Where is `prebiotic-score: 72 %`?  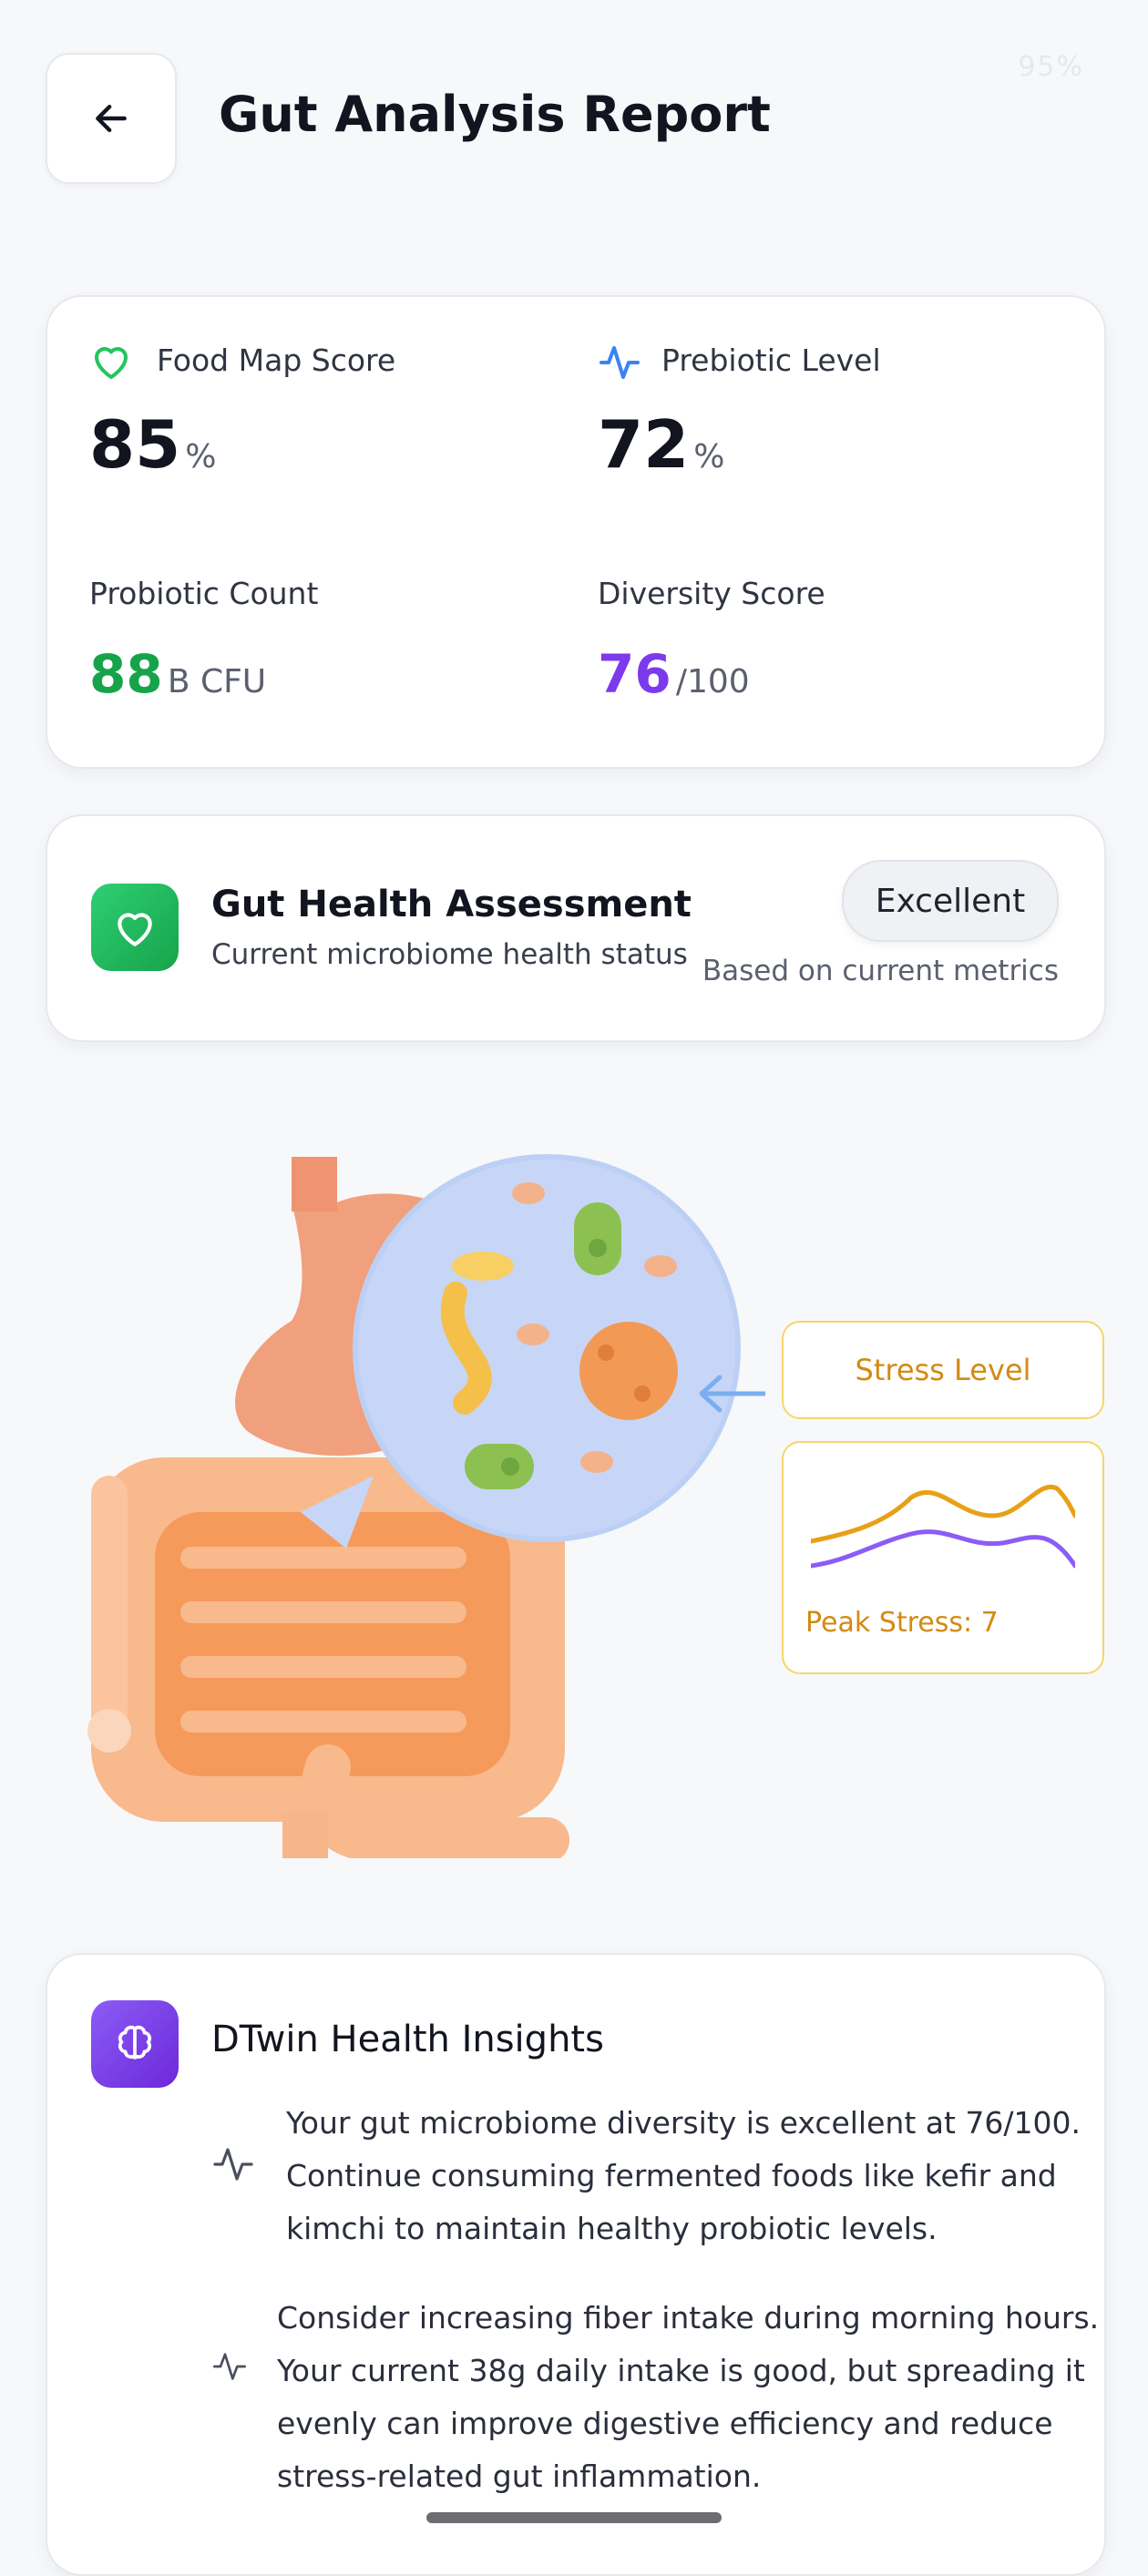
prebiotic-score: 72 % is located at coordinates (662, 445).